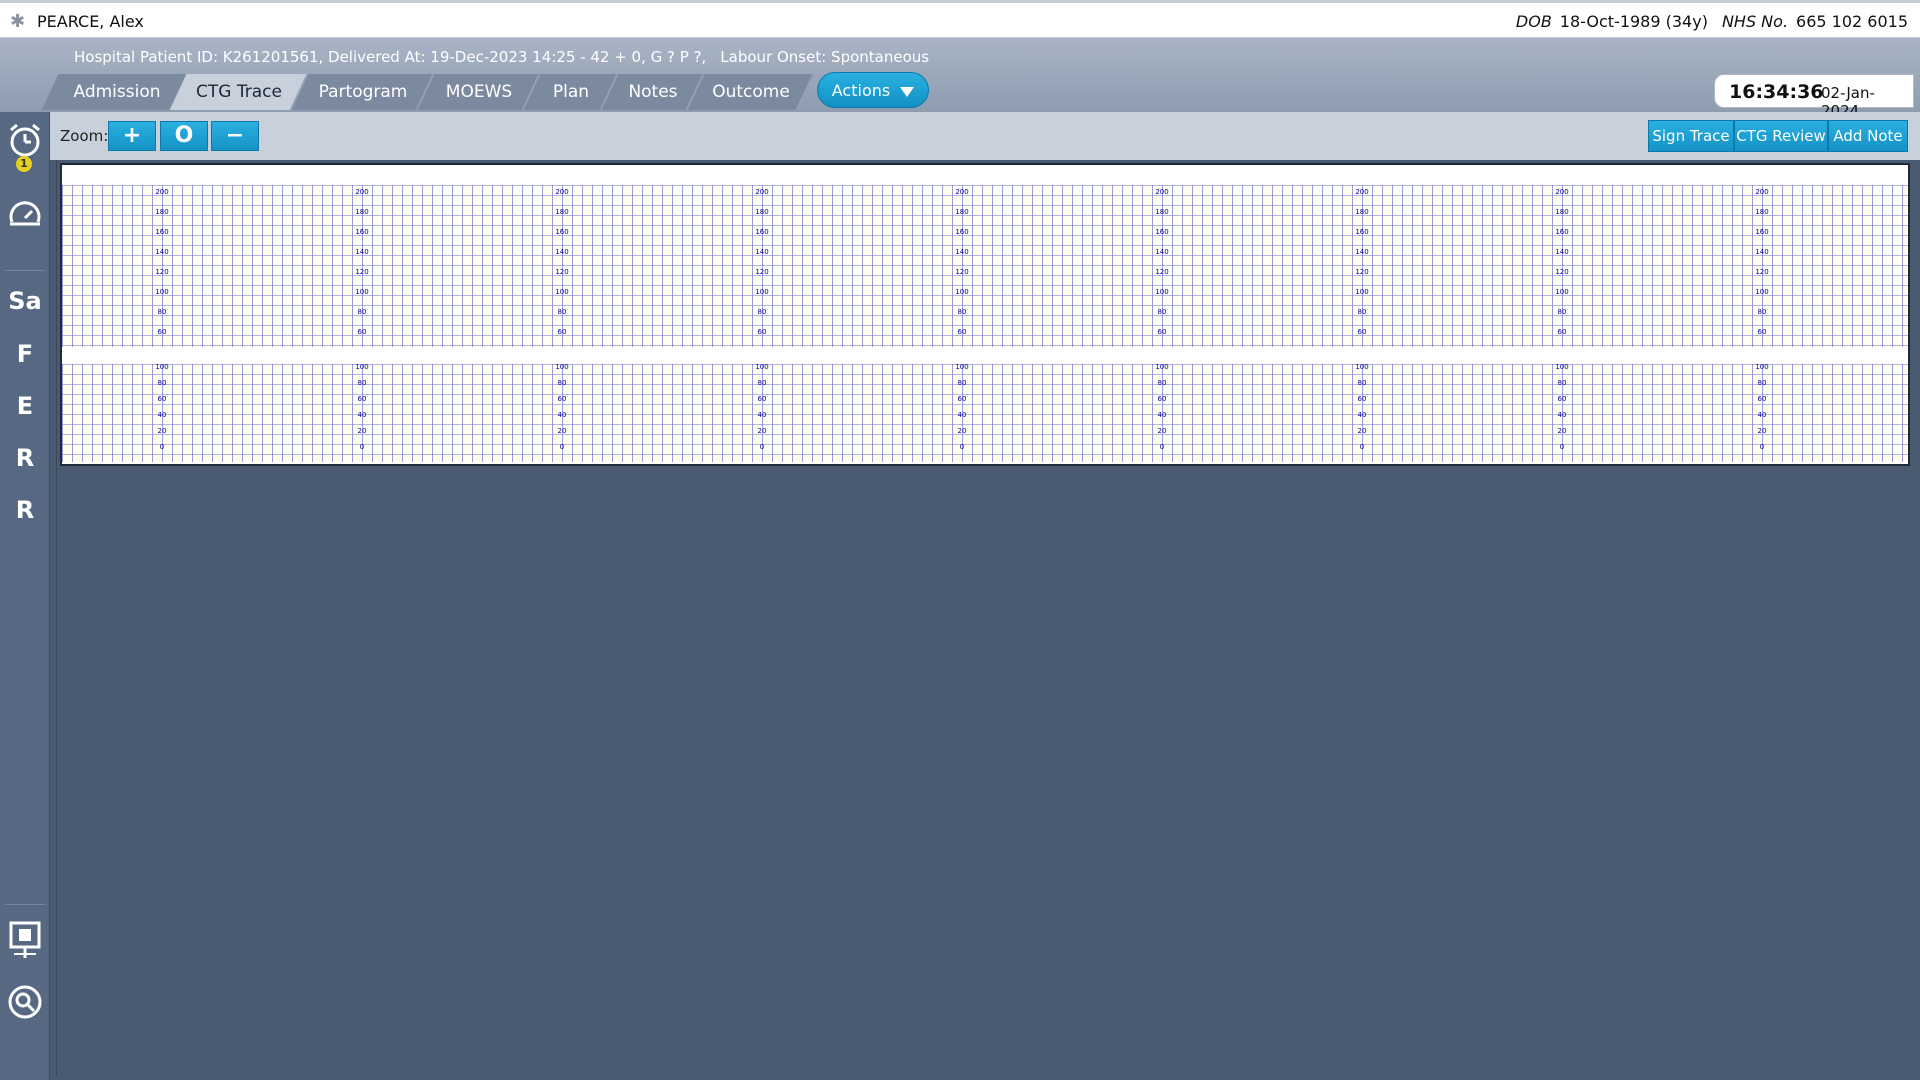 The height and width of the screenshot is (1080, 1920). Describe the element at coordinates (653, 92) in the screenshot. I see `tab-notes: Notes` at that location.